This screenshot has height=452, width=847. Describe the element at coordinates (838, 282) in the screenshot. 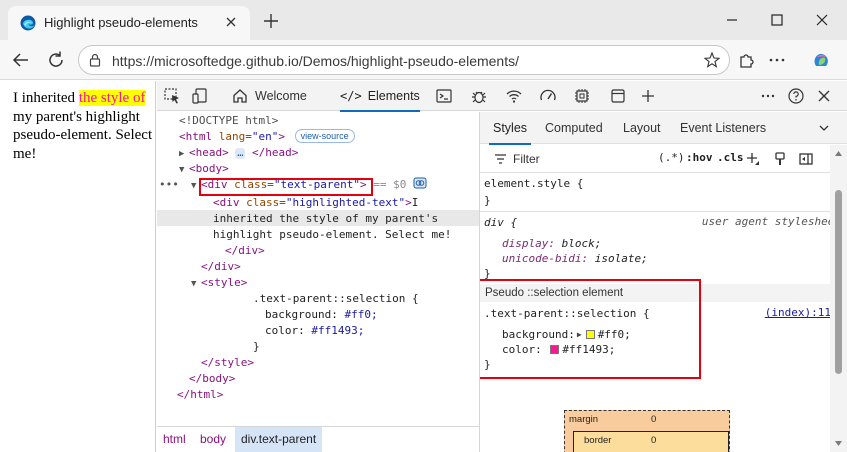

I see `scroll-thumb` at that location.